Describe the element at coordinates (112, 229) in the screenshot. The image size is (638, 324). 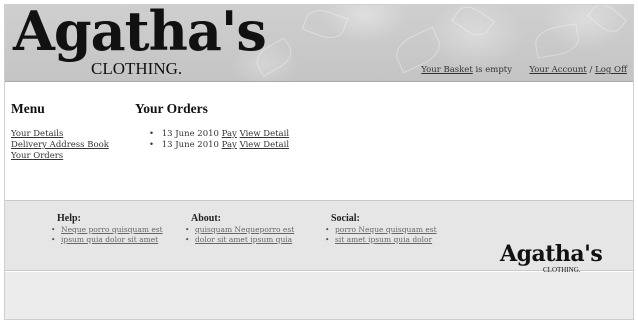
I see `footer-help-link: Neque porro quisquam est` at that location.